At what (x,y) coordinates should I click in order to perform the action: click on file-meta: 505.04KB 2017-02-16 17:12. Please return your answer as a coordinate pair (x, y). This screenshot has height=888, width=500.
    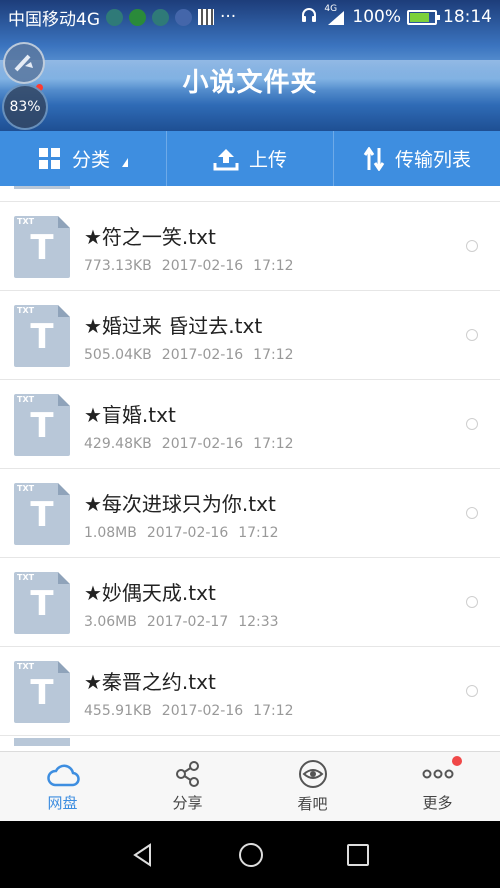
    Looking at the image, I should click on (189, 355).